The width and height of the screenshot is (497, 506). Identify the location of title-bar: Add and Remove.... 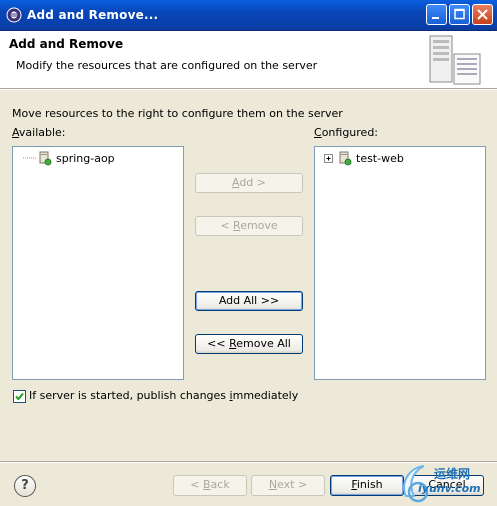
(248, 15).